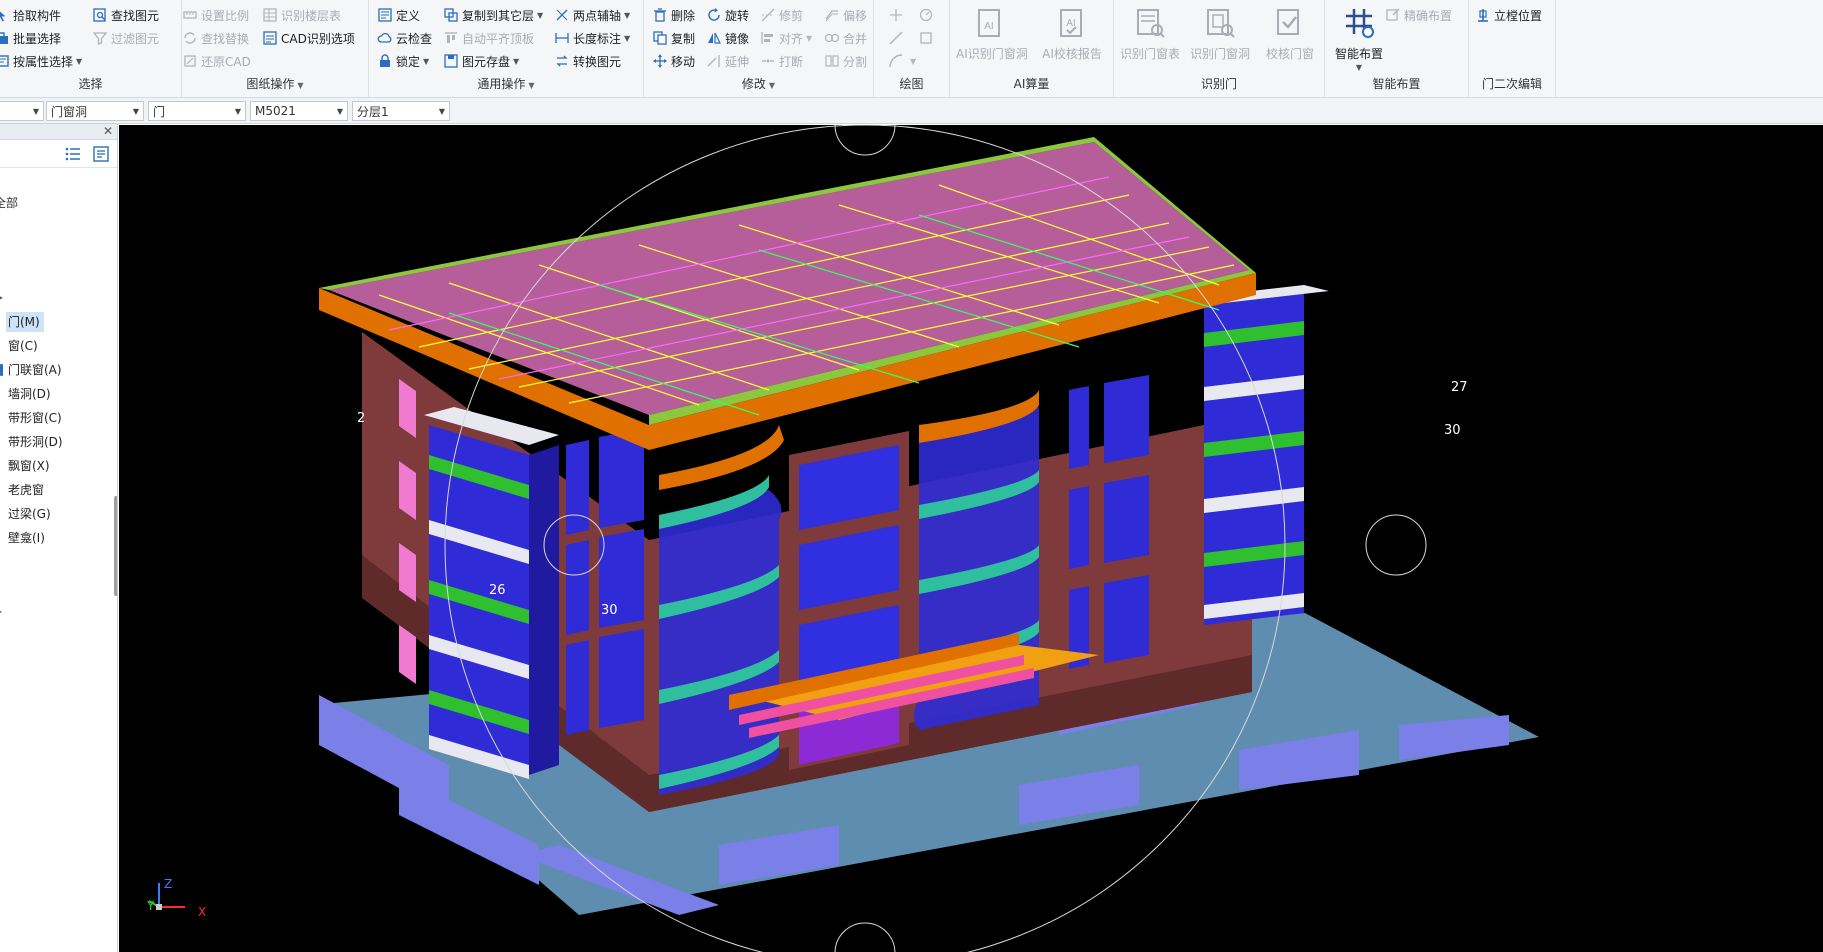  I want to click on two-point-axis-button: 两点辅轴 ▼, so click(592, 15).